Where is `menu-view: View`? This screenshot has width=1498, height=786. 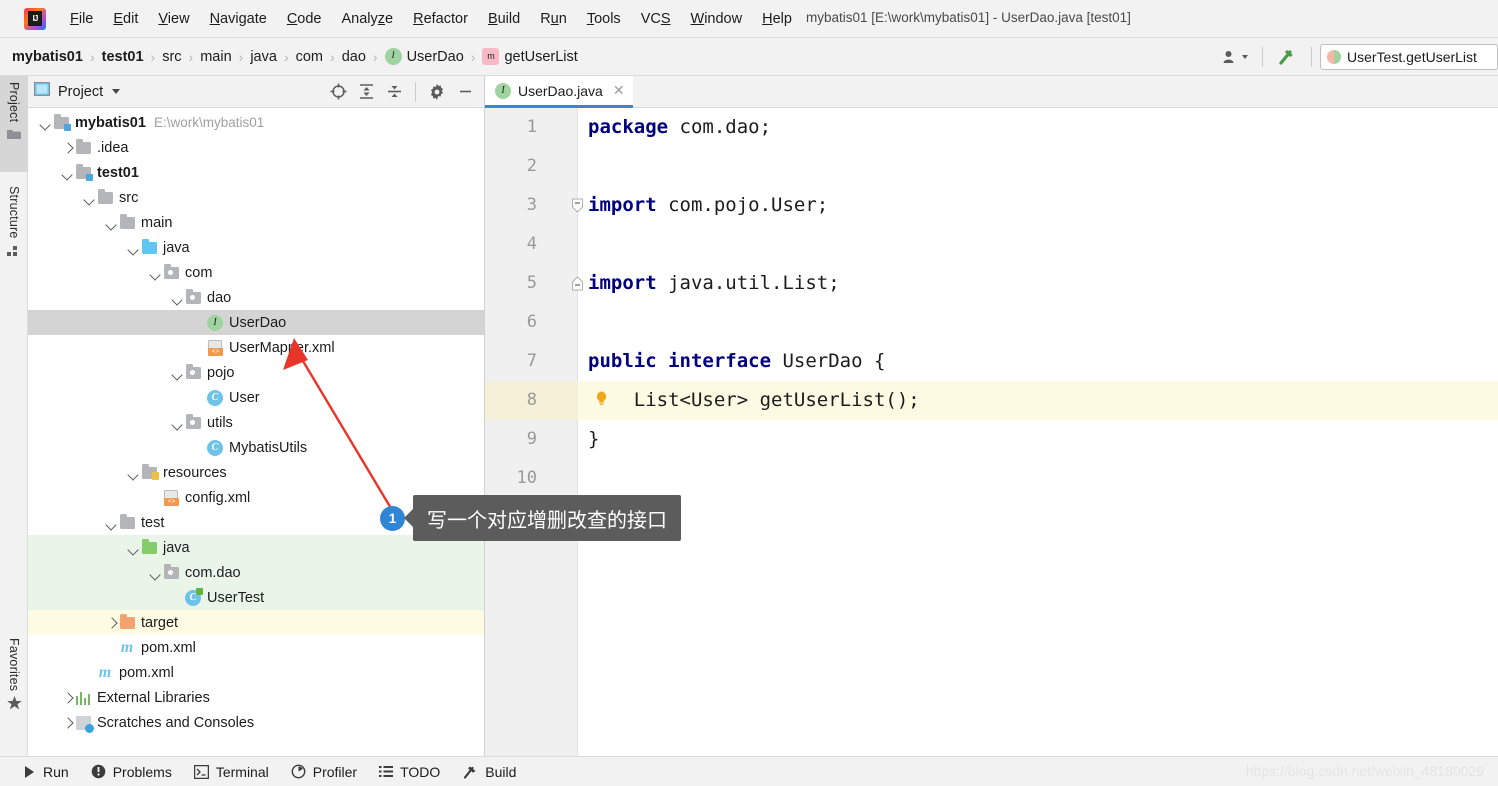
menu-view: View is located at coordinates (173, 19).